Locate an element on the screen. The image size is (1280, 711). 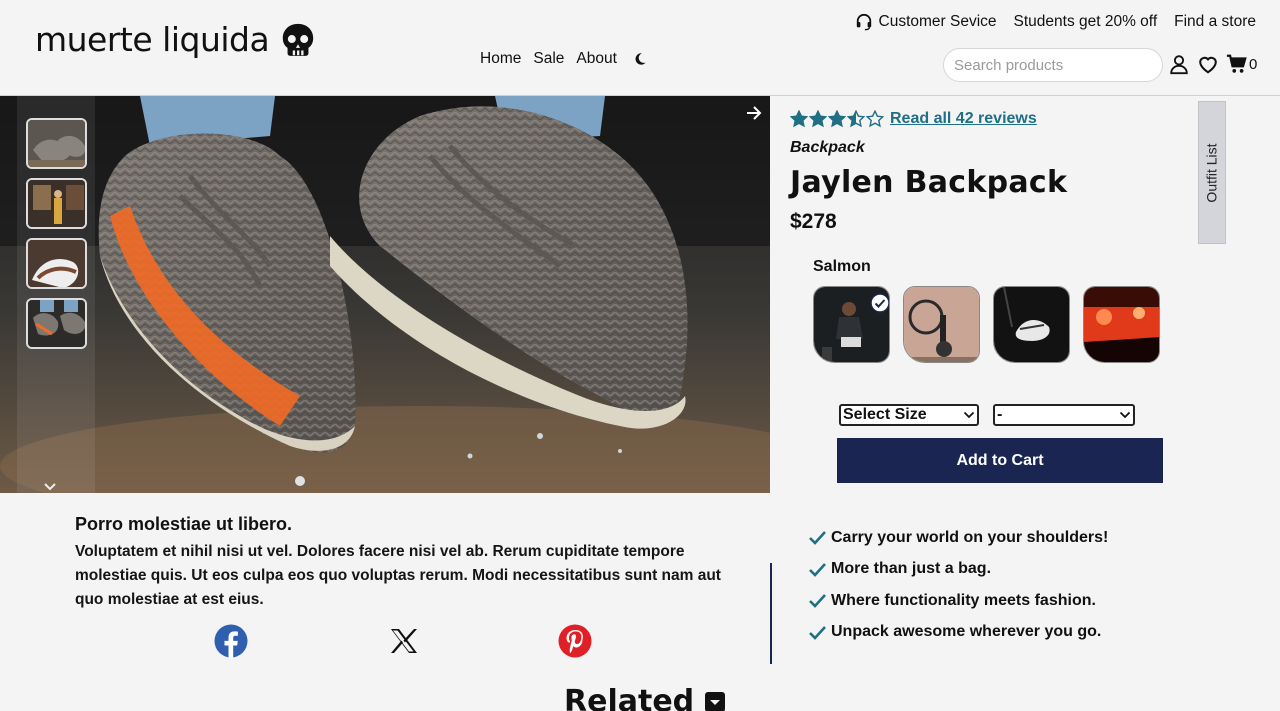
outfit-list-tab: Outfit List is located at coordinates (1212, 172).